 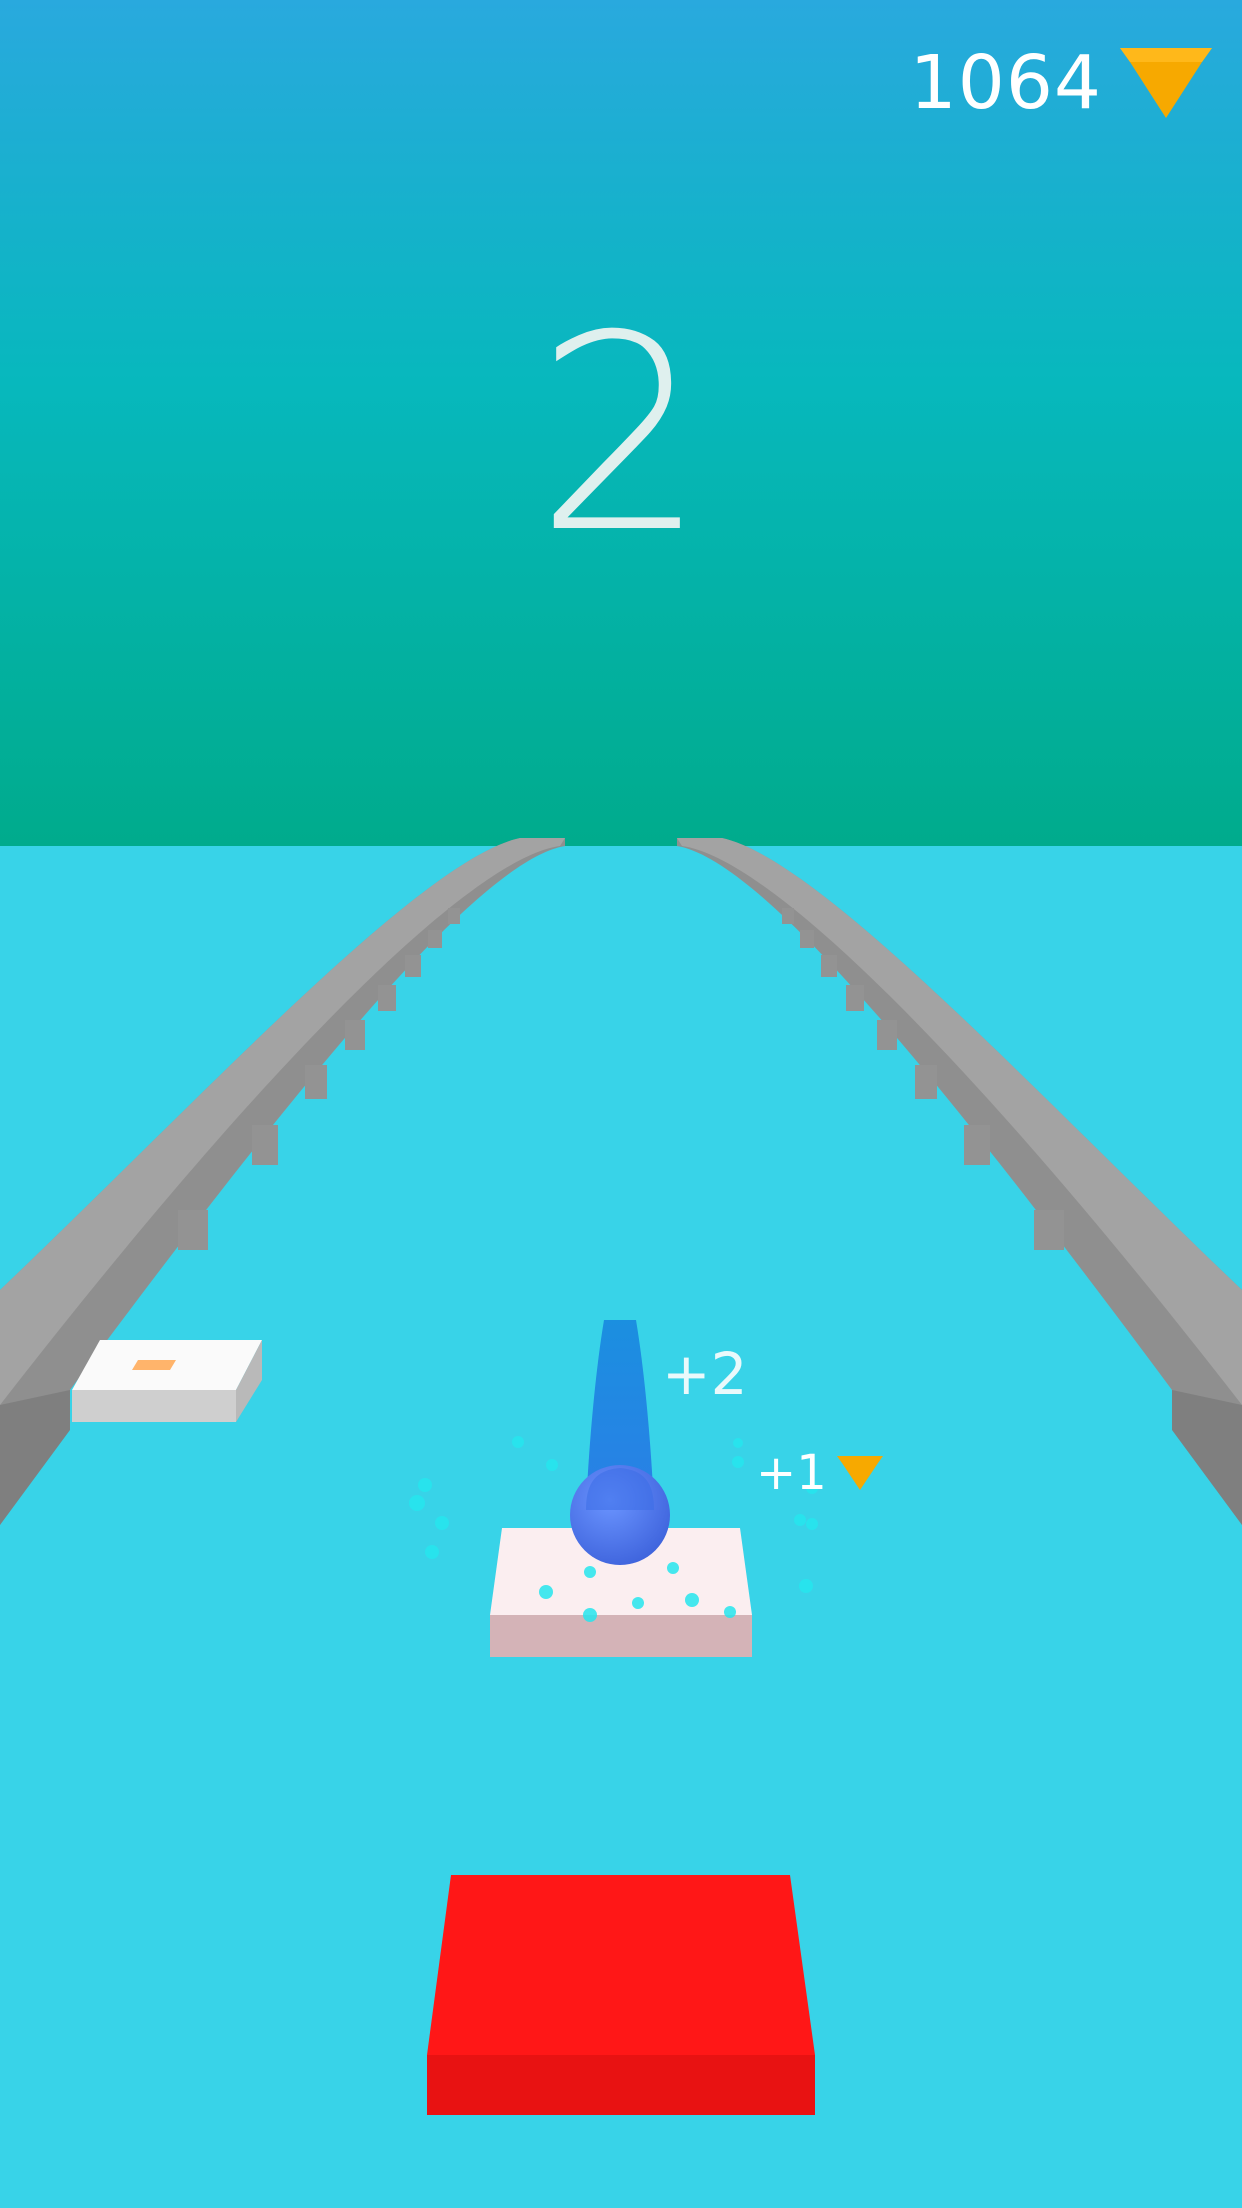 I want to click on gem-counter: 1064, so click(x=1061, y=83).